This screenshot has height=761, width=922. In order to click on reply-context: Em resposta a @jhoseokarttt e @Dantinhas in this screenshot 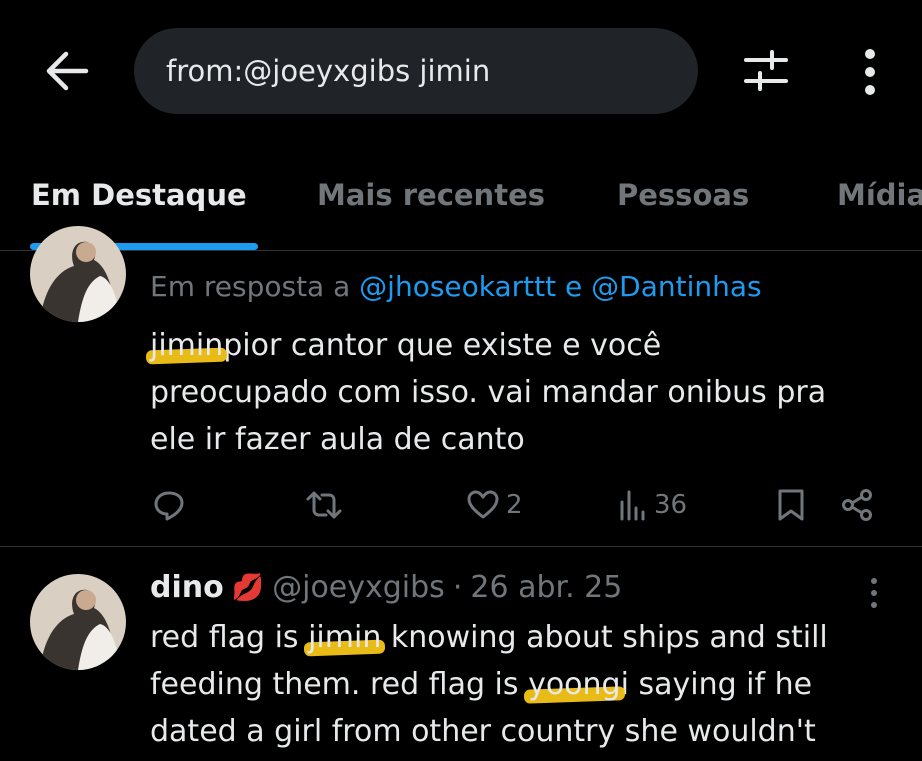, I will do `click(456, 286)`.